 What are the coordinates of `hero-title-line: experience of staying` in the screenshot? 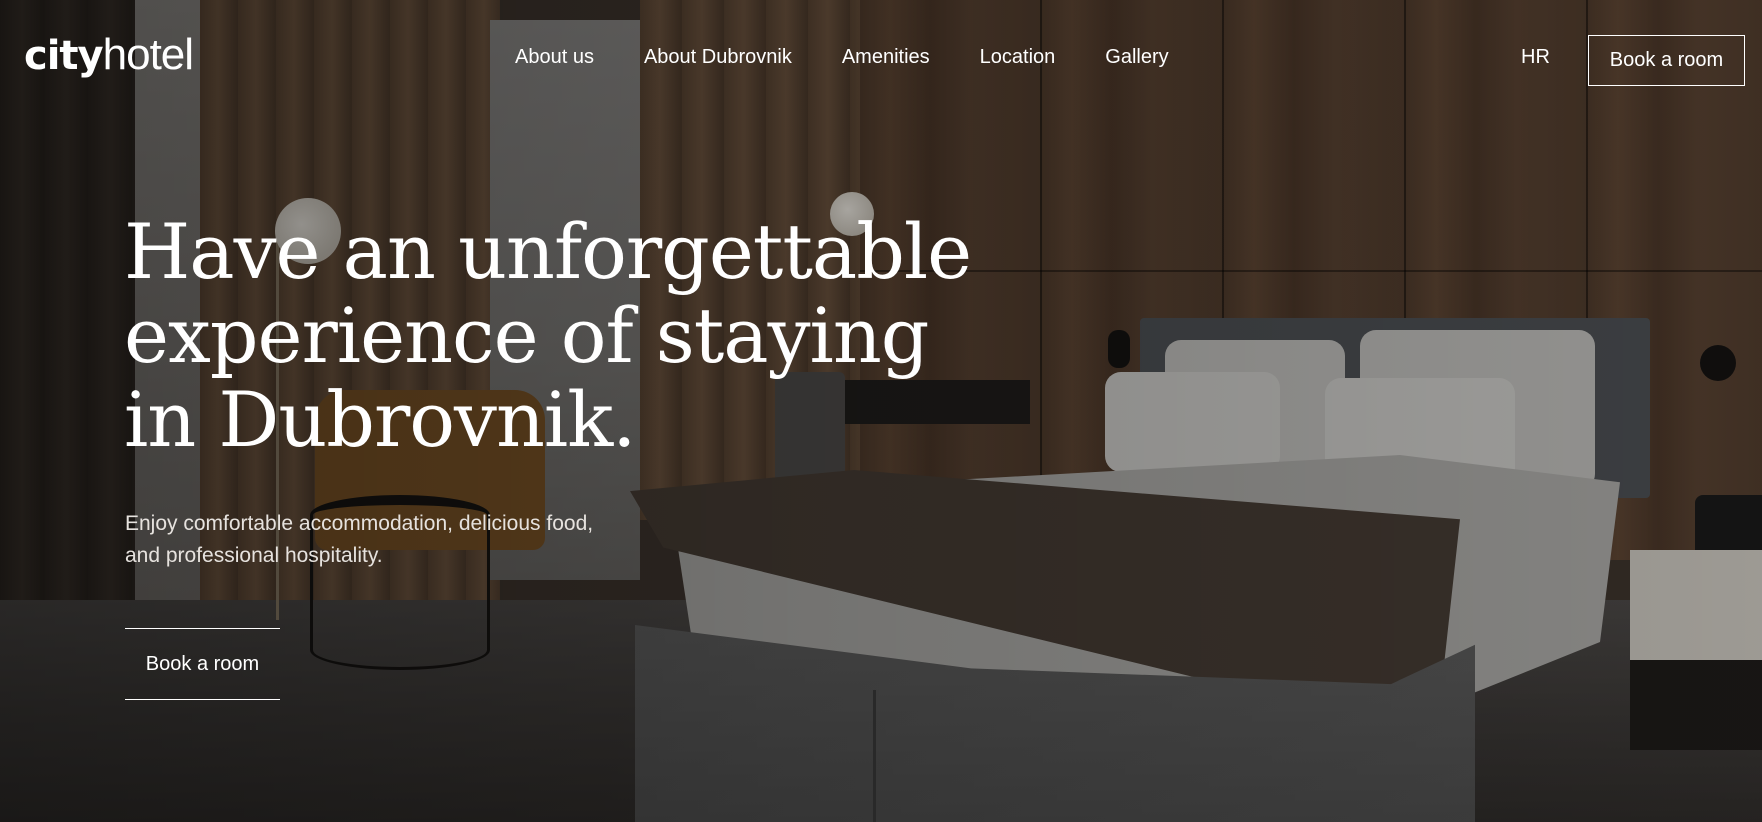 It's located at (526, 335).